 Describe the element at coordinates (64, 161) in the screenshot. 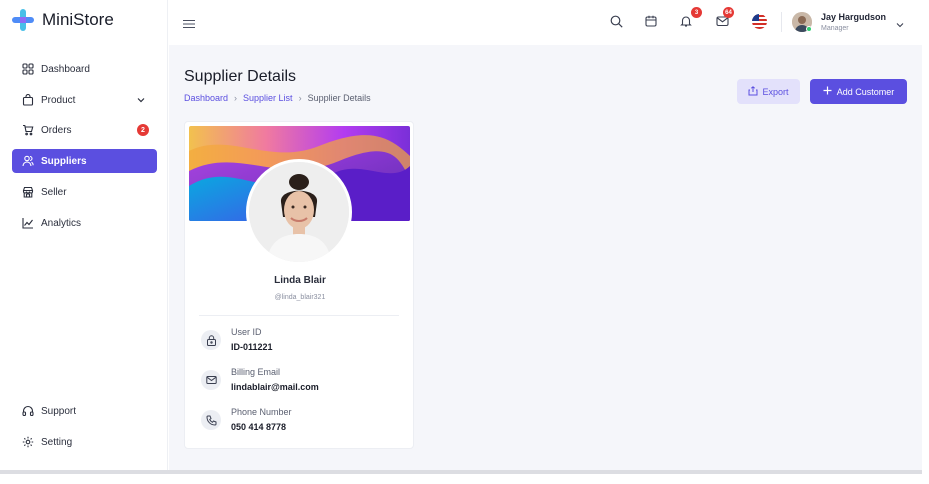

I see `sidebar-item-label: Suppliers` at that location.